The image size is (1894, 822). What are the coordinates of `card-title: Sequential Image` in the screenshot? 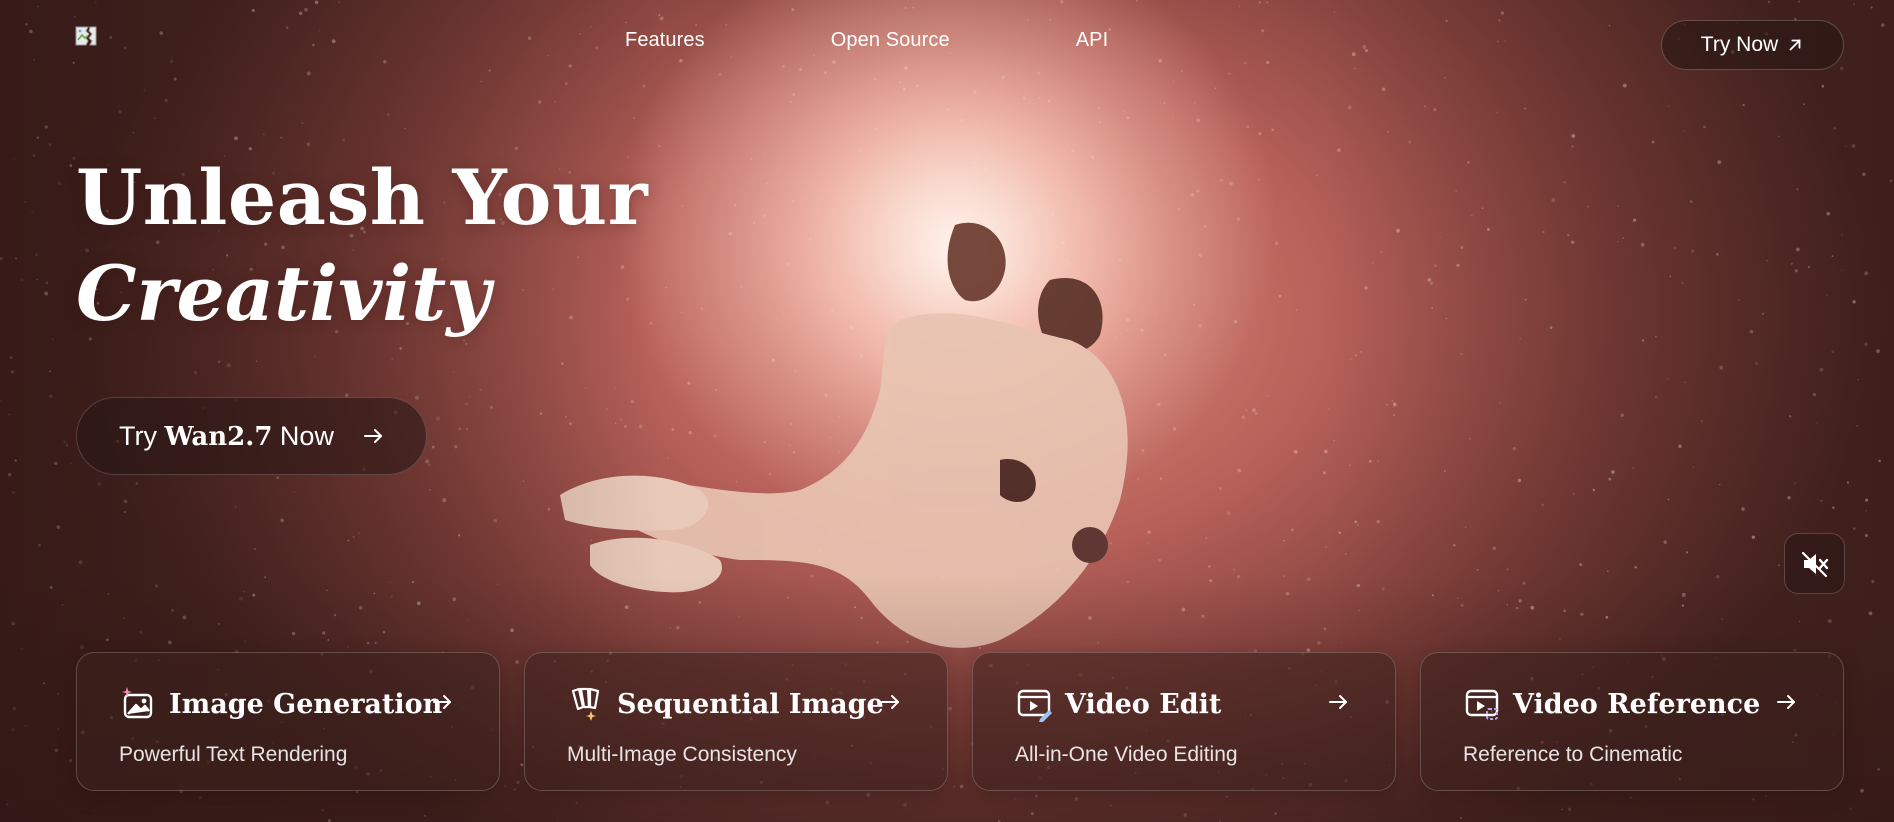 It's located at (750, 704).